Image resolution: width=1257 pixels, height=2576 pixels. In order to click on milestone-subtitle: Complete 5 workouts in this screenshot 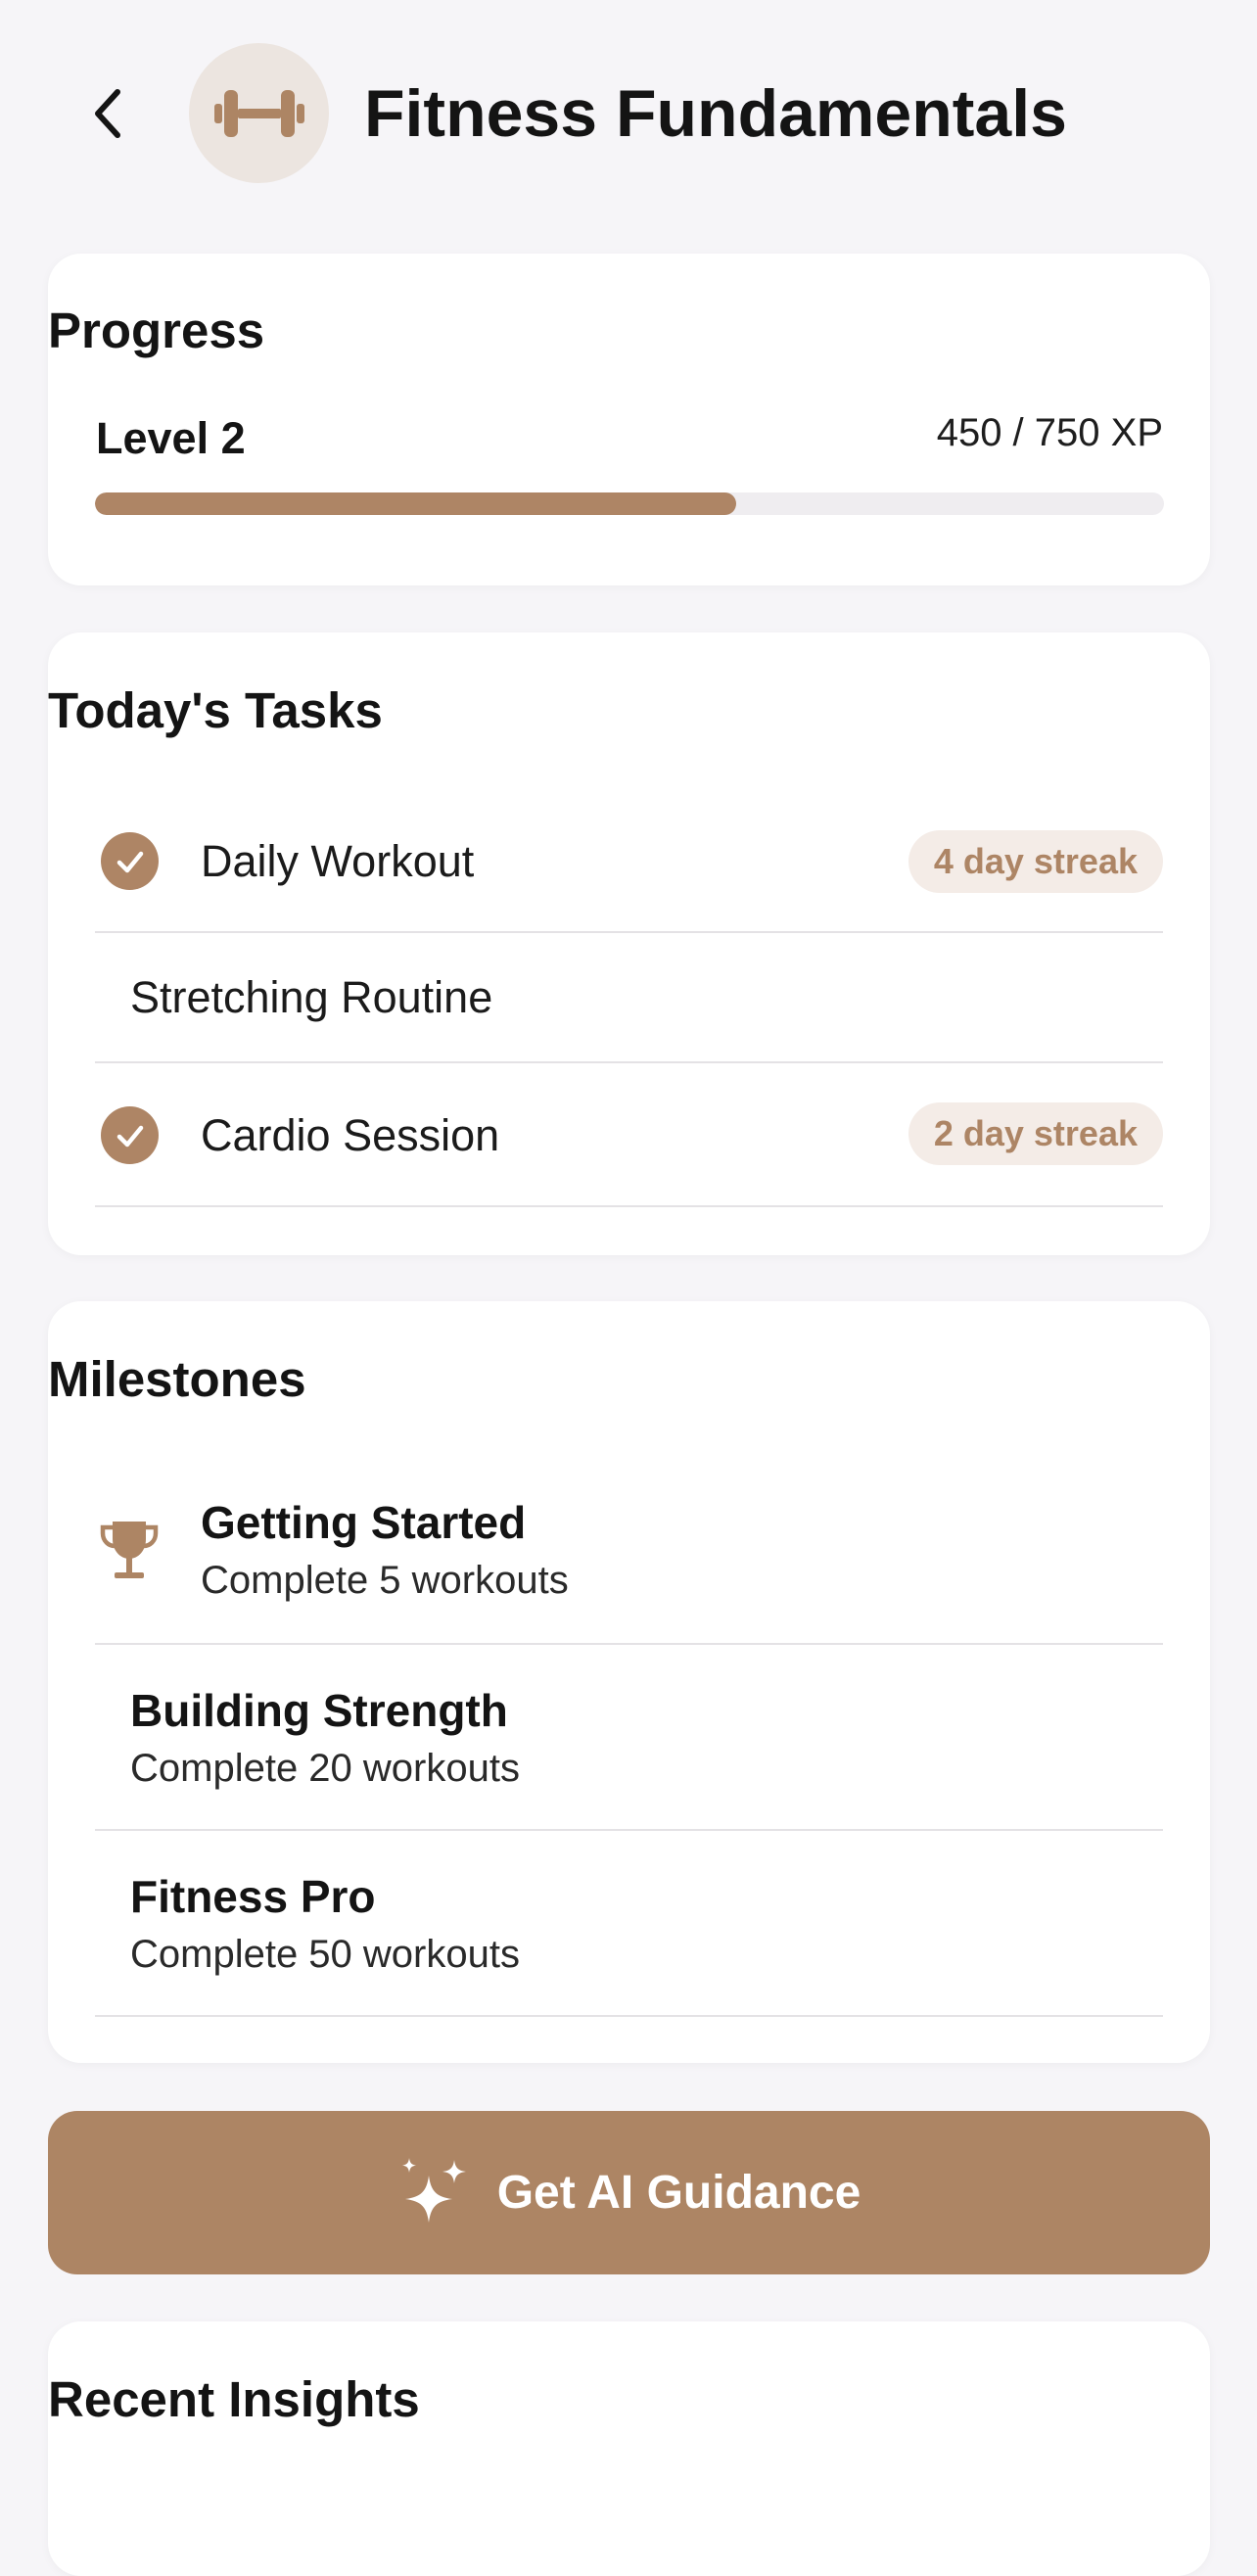, I will do `click(385, 1580)`.